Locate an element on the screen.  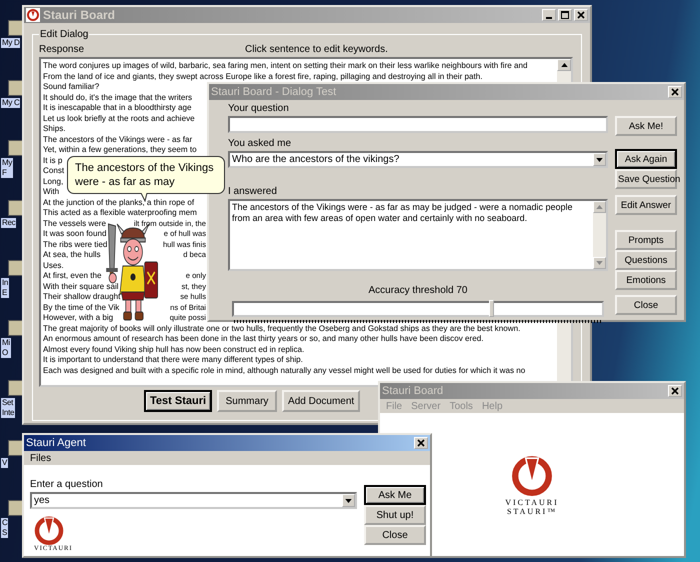
response-sentence: By the time of the Vik is located at coordinates (81, 307).